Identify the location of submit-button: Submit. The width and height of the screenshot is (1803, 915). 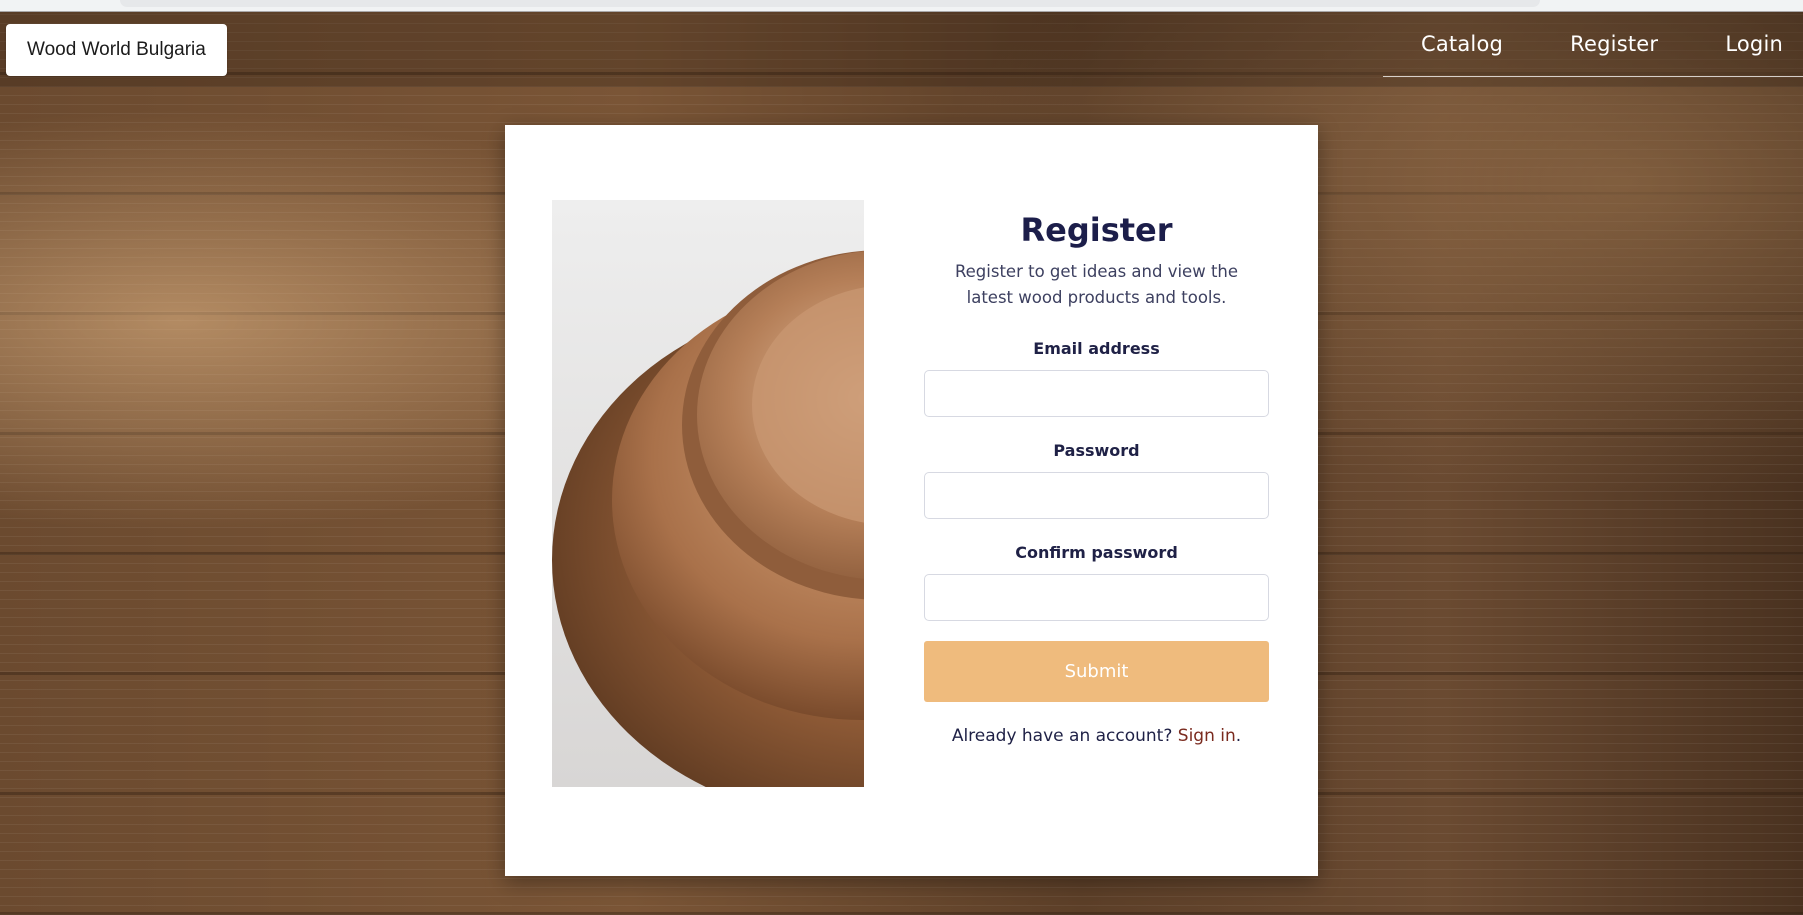
(1096, 671).